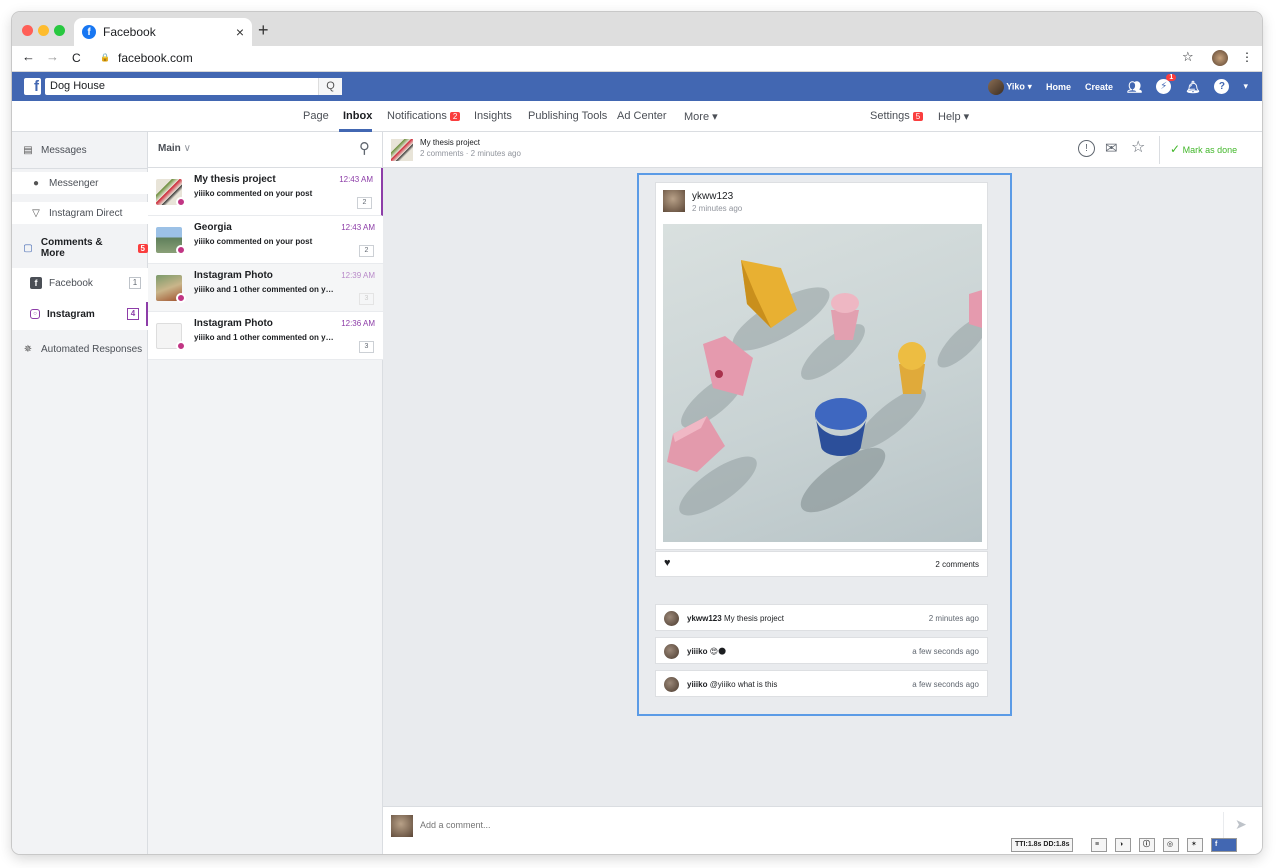 This screenshot has height=868, width=1280. Describe the element at coordinates (80, 248) in the screenshot. I see `sidebar-item-comments-more: ▢ Comments & More 5` at that location.